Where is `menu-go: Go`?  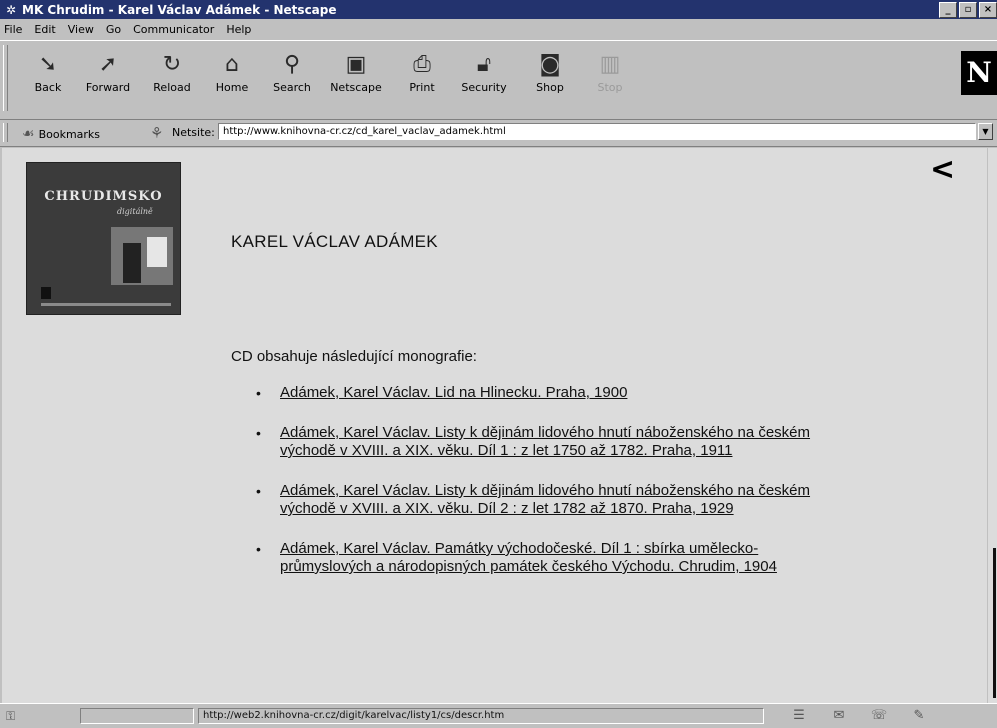
menu-go: Go is located at coordinates (113, 29).